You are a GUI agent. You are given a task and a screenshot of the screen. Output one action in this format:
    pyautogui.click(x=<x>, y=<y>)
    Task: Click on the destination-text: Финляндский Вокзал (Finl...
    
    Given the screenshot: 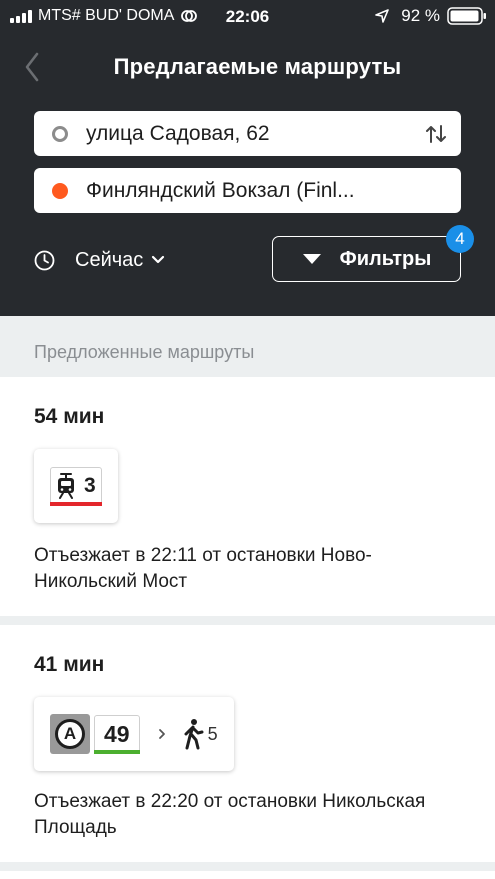 What is the action you would take?
    pyautogui.click(x=220, y=190)
    